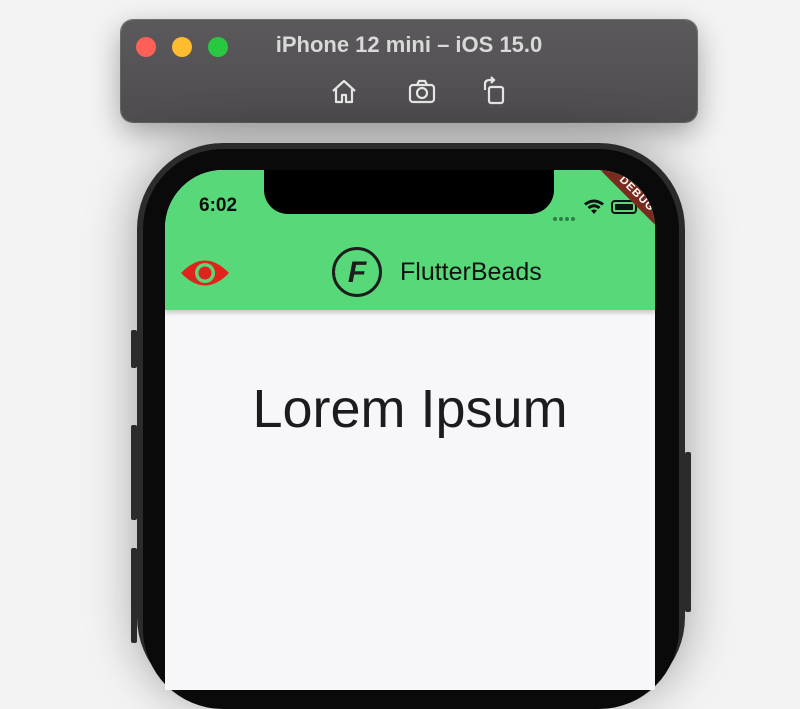 Image resolution: width=800 pixels, height=709 pixels. What do you see at coordinates (471, 271) in the screenshot?
I see `app-title: FlutterBeads` at bounding box center [471, 271].